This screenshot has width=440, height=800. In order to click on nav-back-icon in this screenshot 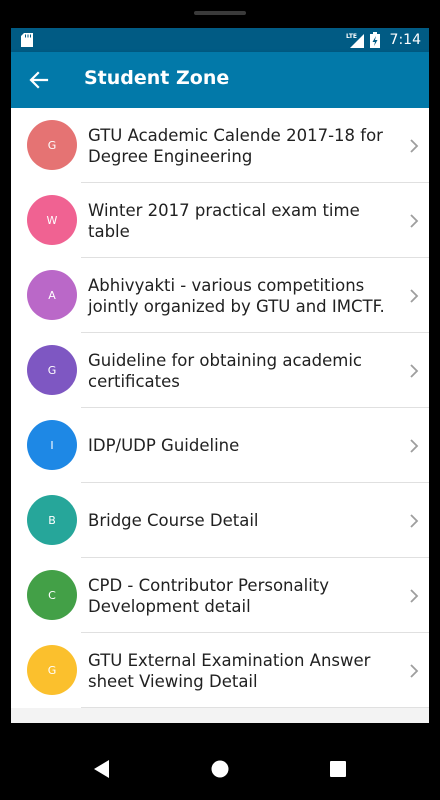, I will do `click(101, 769)`.